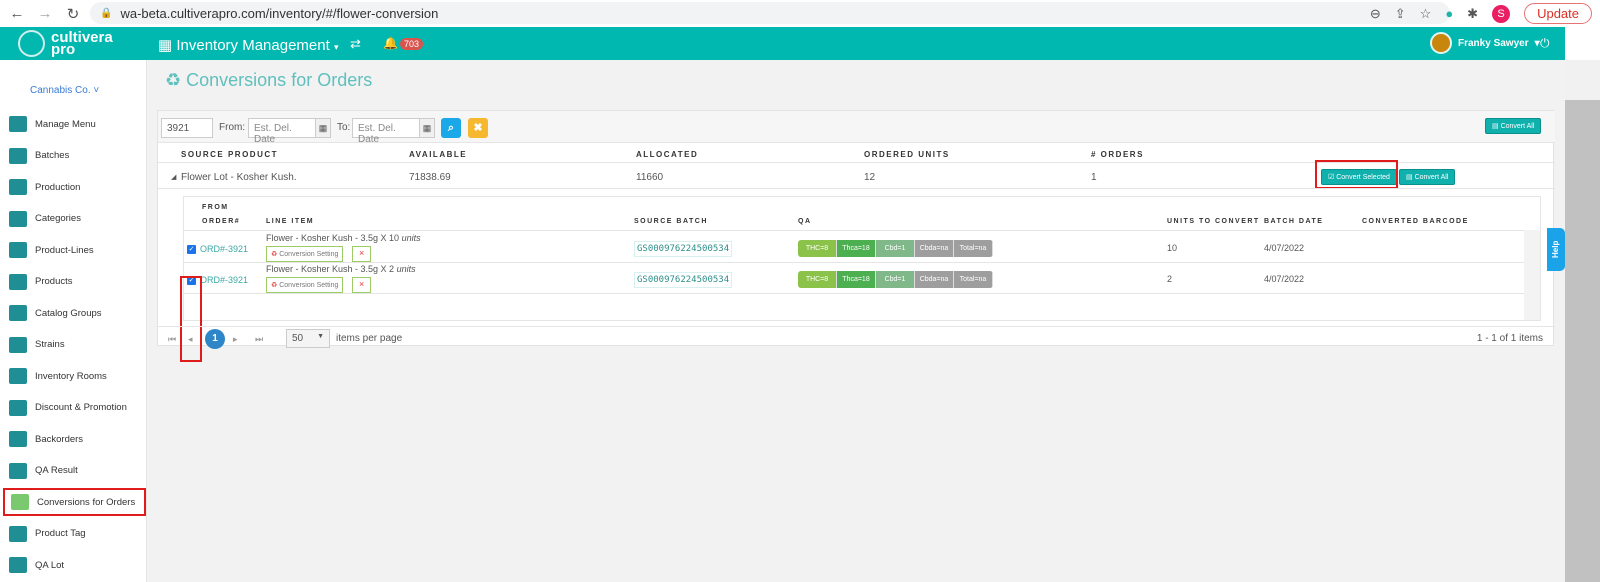 This screenshot has height=582, width=1600. Describe the element at coordinates (58, 218) in the screenshot. I see `sidebar-item-label: Categories` at that location.